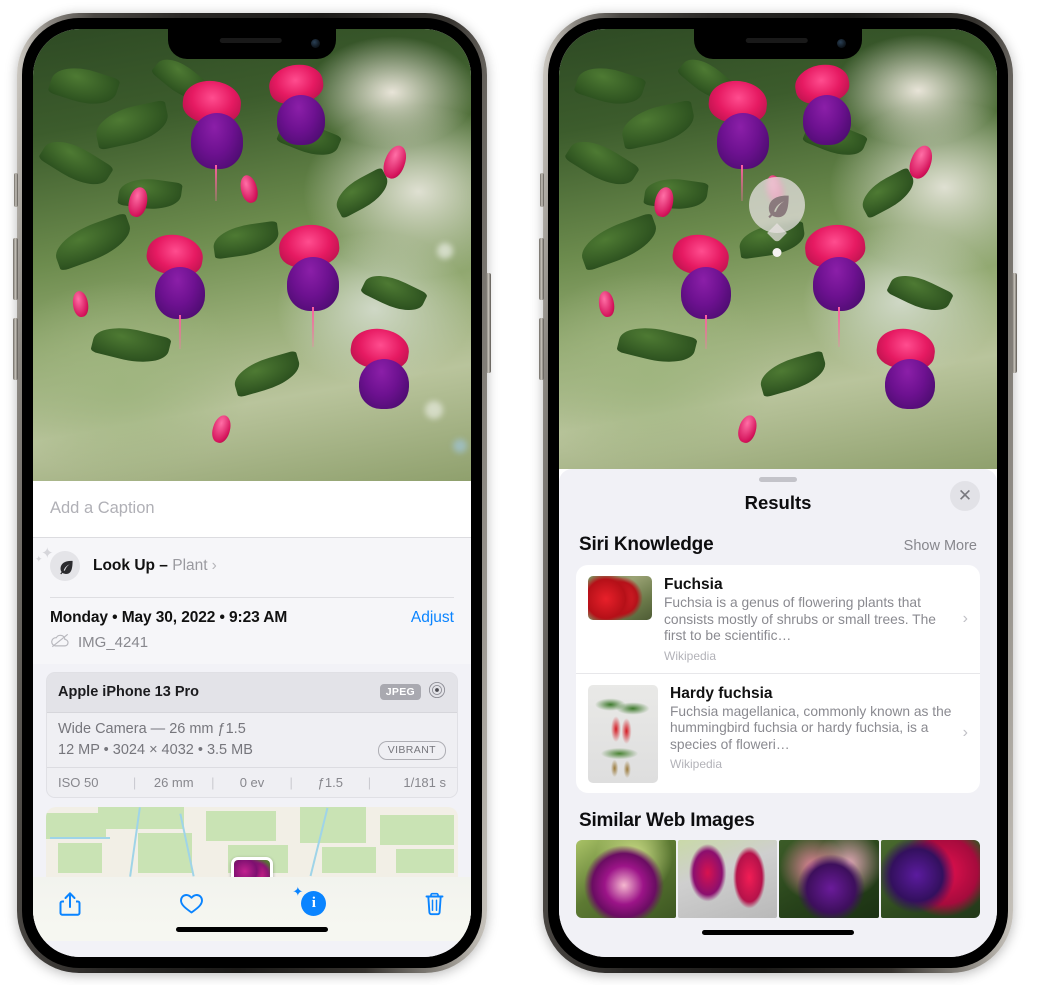 The width and height of the screenshot is (1055, 985). I want to click on siri-knowledge-header: Siri Knowledge Show More, so click(778, 549).